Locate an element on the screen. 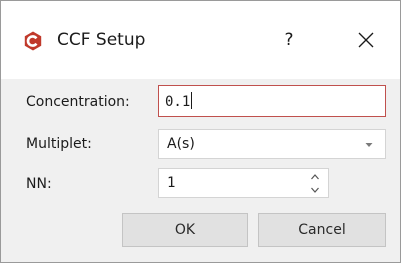 This screenshot has height=263, width=401. concentration-value: 0.1 is located at coordinates (178, 102).